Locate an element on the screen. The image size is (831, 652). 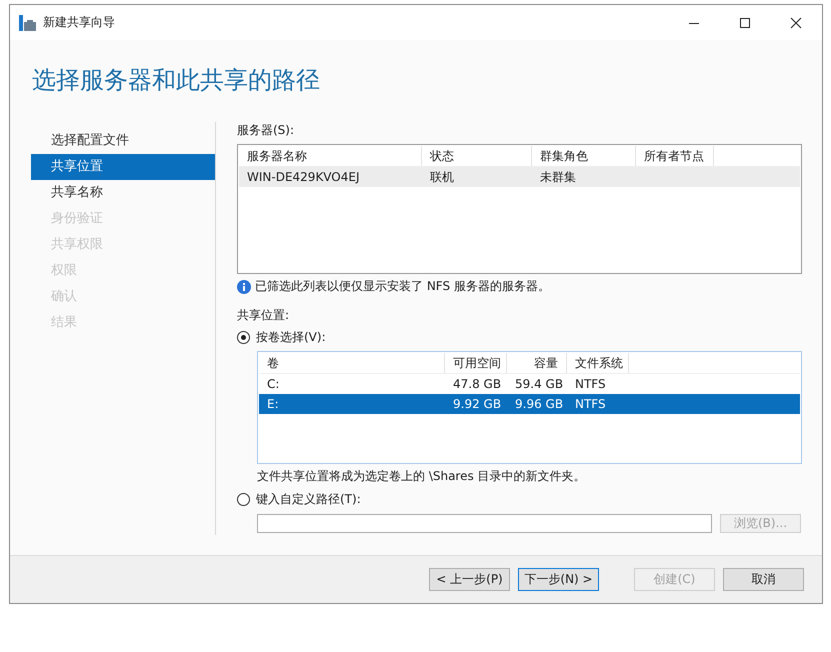
servers-label: 服务器(S): is located at coordinates (265, 130).